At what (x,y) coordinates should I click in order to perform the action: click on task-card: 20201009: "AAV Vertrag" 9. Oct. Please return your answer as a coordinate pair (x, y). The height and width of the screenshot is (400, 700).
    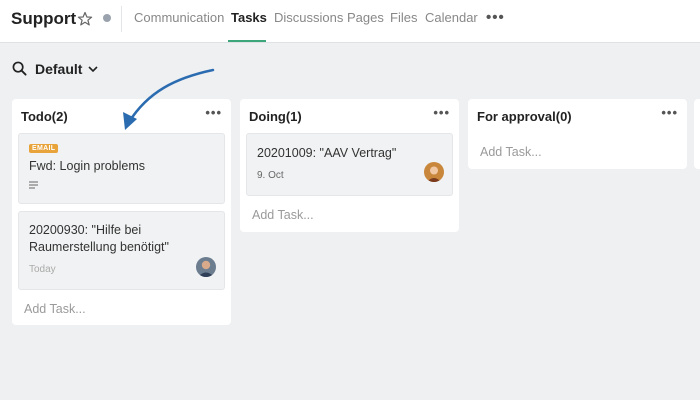
    Looking at the image, I should click on (349, 164).